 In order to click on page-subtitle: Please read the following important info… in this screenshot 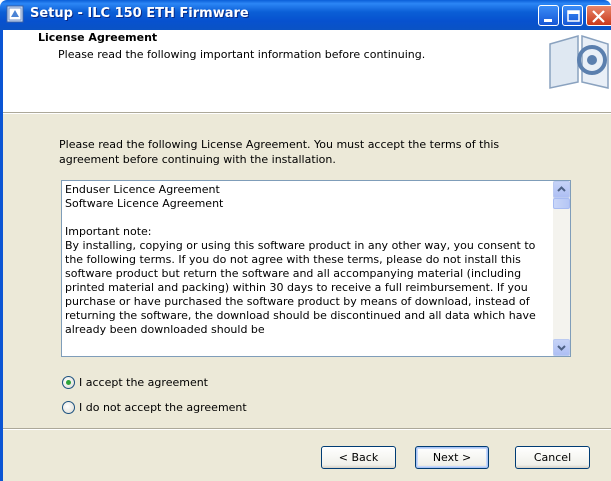, I will do `click(242, 54)`.